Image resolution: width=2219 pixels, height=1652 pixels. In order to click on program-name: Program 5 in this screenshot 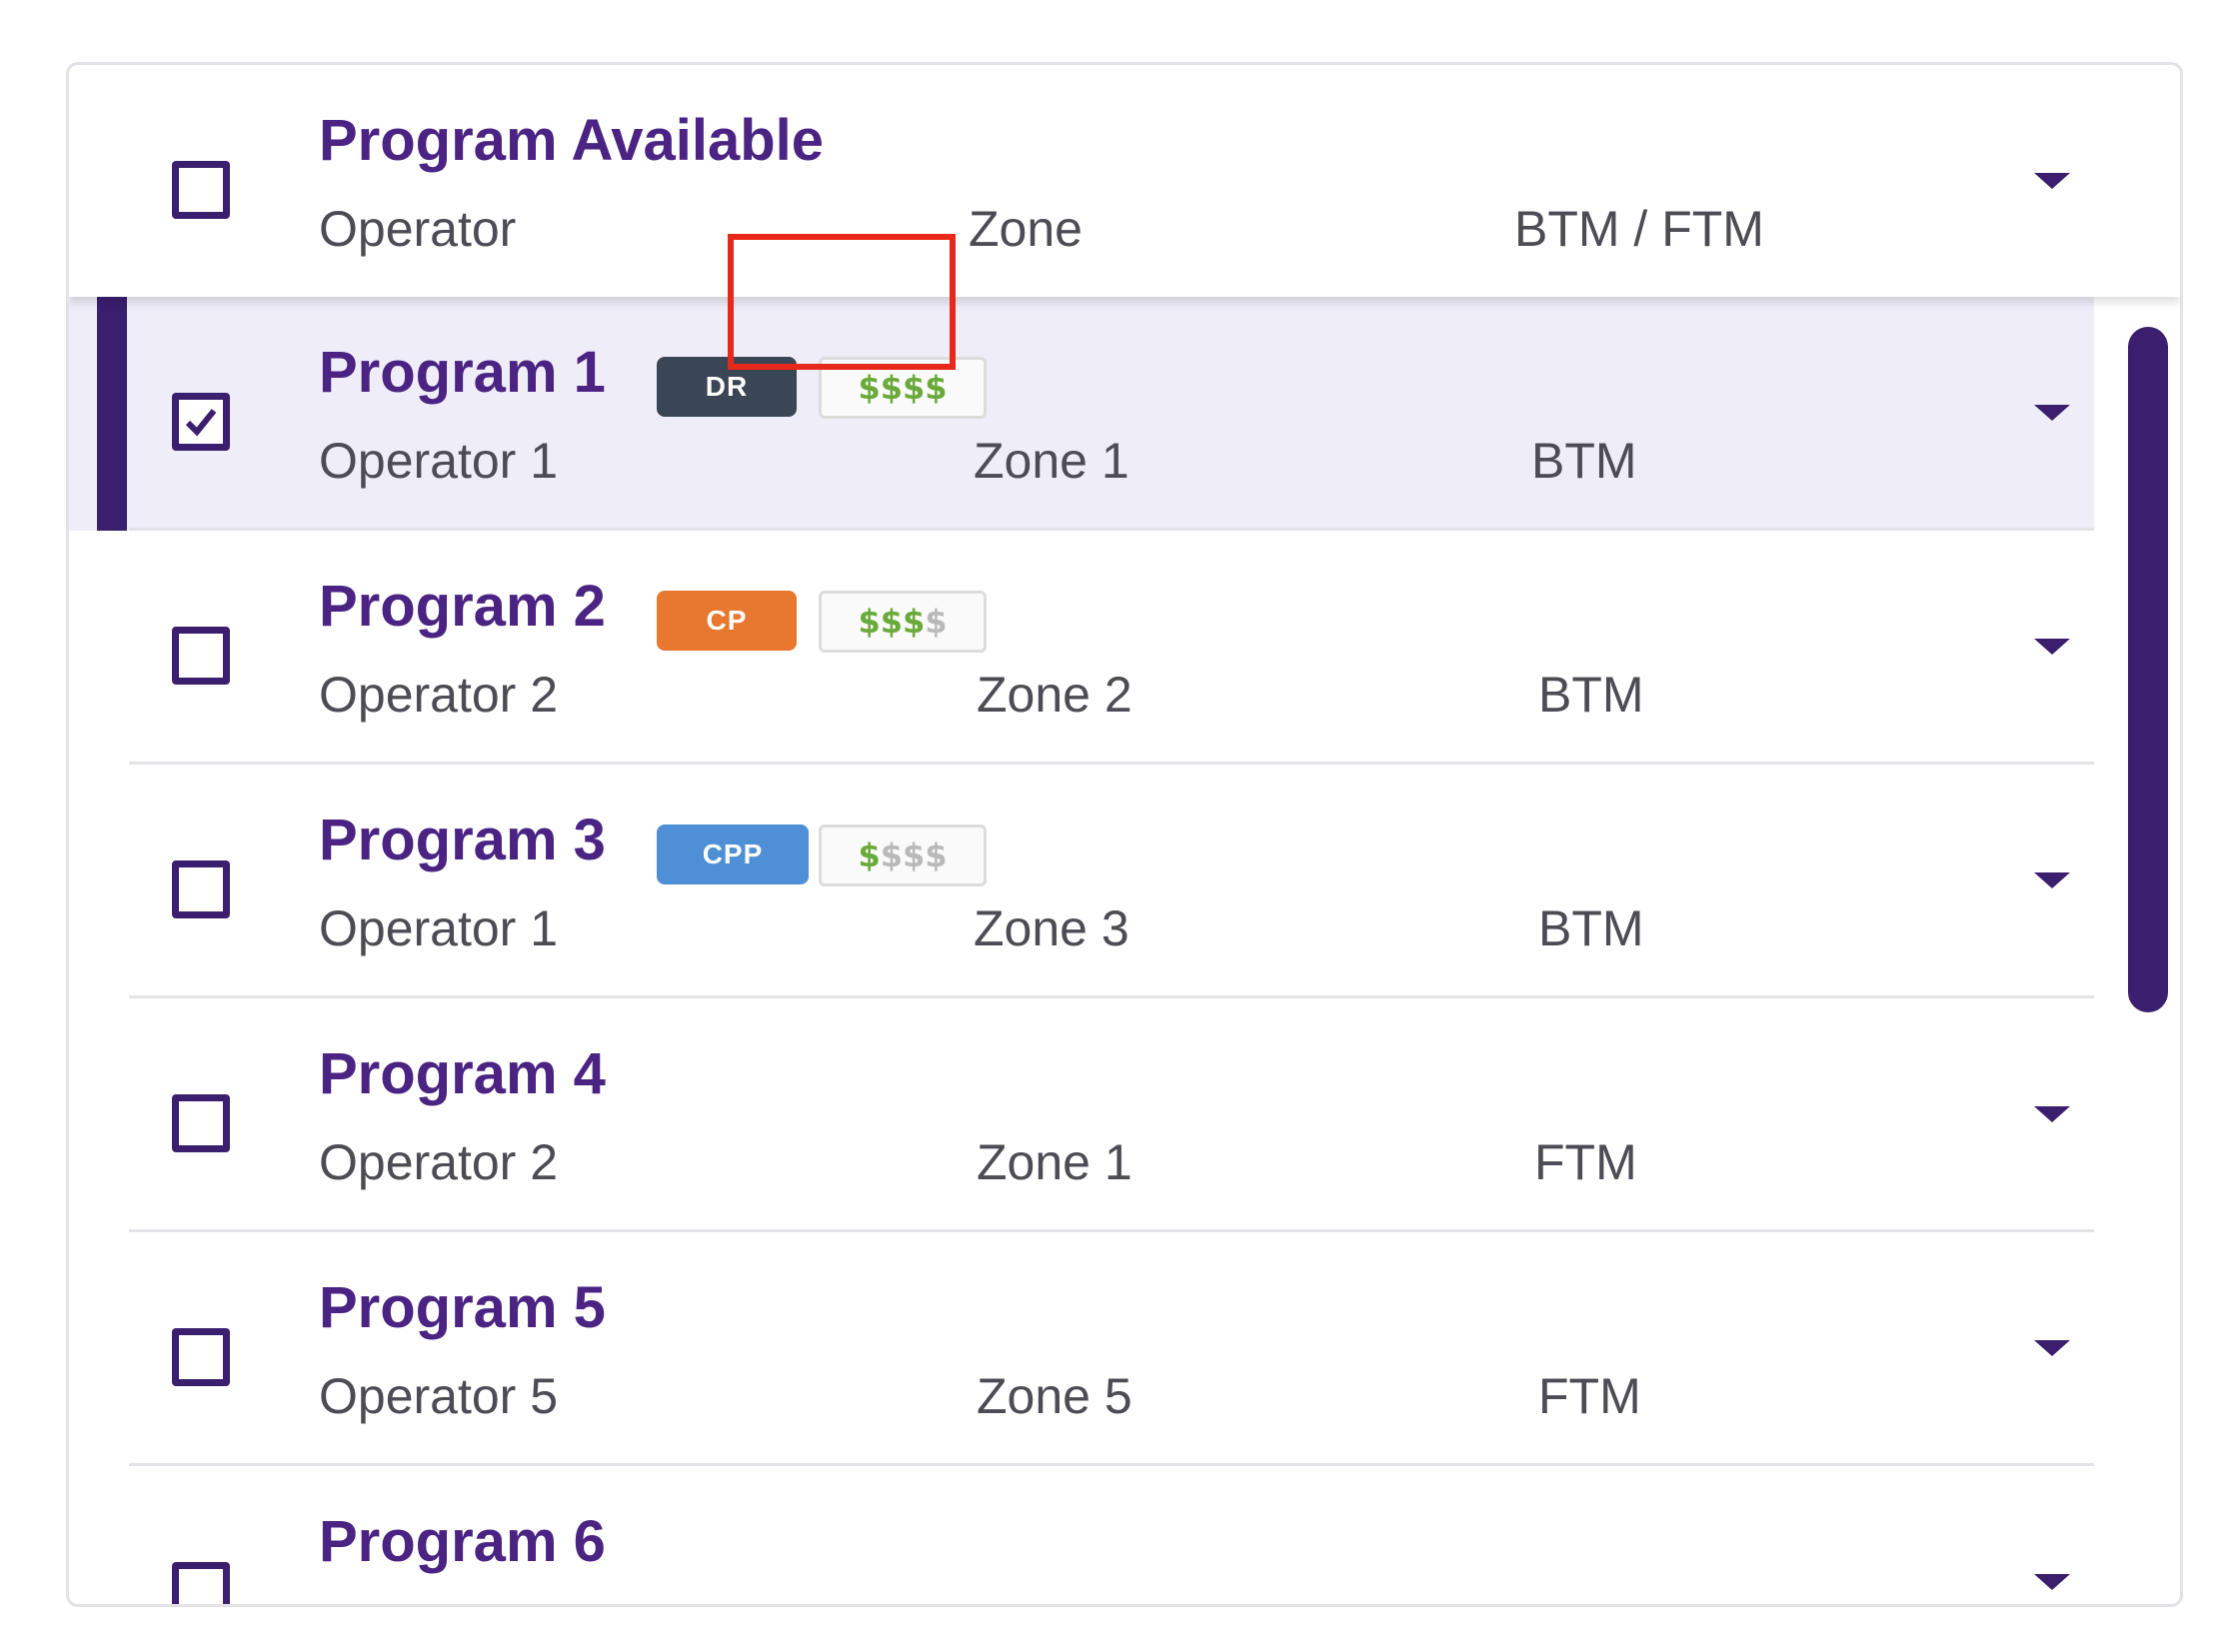, I will do `click(462, 1307)`.